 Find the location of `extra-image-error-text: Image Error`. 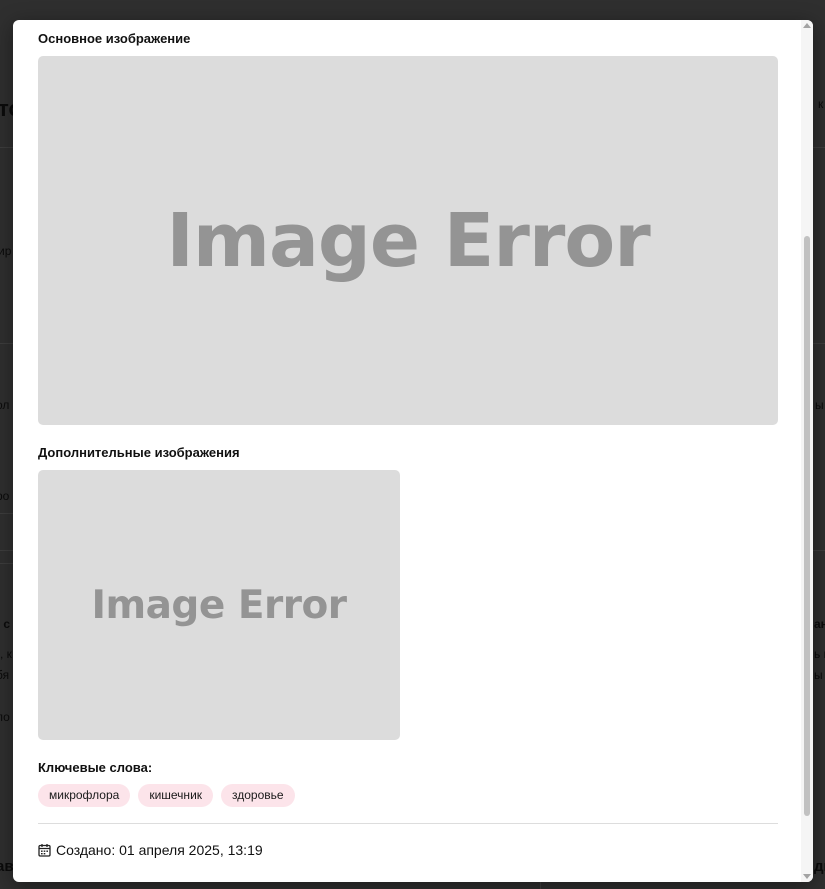

extra-image-error-text: Image Error is located at coordinates (219, 605).